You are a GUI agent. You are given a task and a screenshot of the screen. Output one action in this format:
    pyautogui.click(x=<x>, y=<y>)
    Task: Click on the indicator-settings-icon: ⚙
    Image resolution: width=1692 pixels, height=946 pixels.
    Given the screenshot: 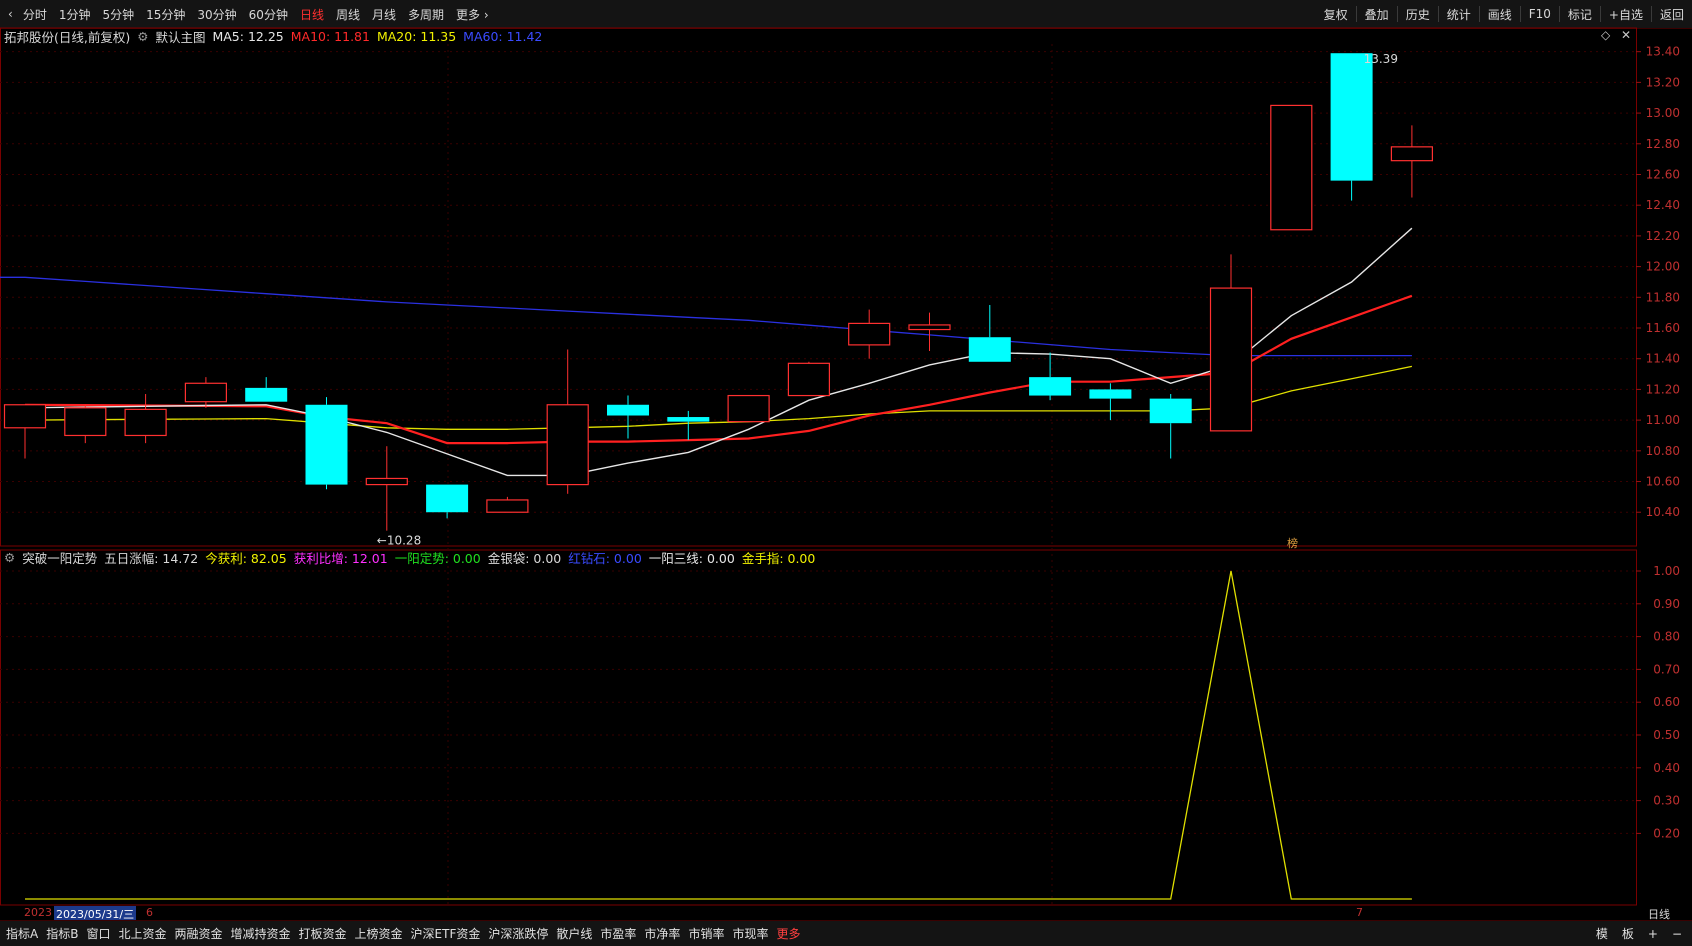 What is the action you would take?
    pyautogui.click(x=9, y=557)
    